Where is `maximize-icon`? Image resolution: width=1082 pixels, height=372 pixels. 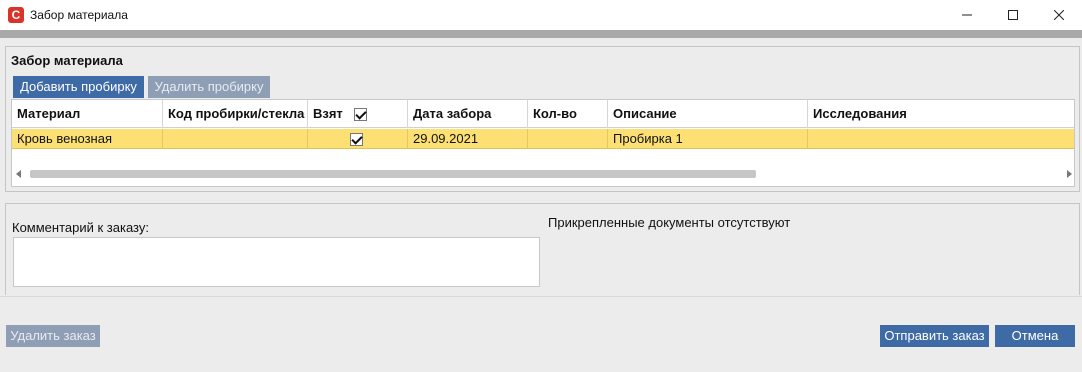
maximize-icon is located at coordinates (1013, 15).